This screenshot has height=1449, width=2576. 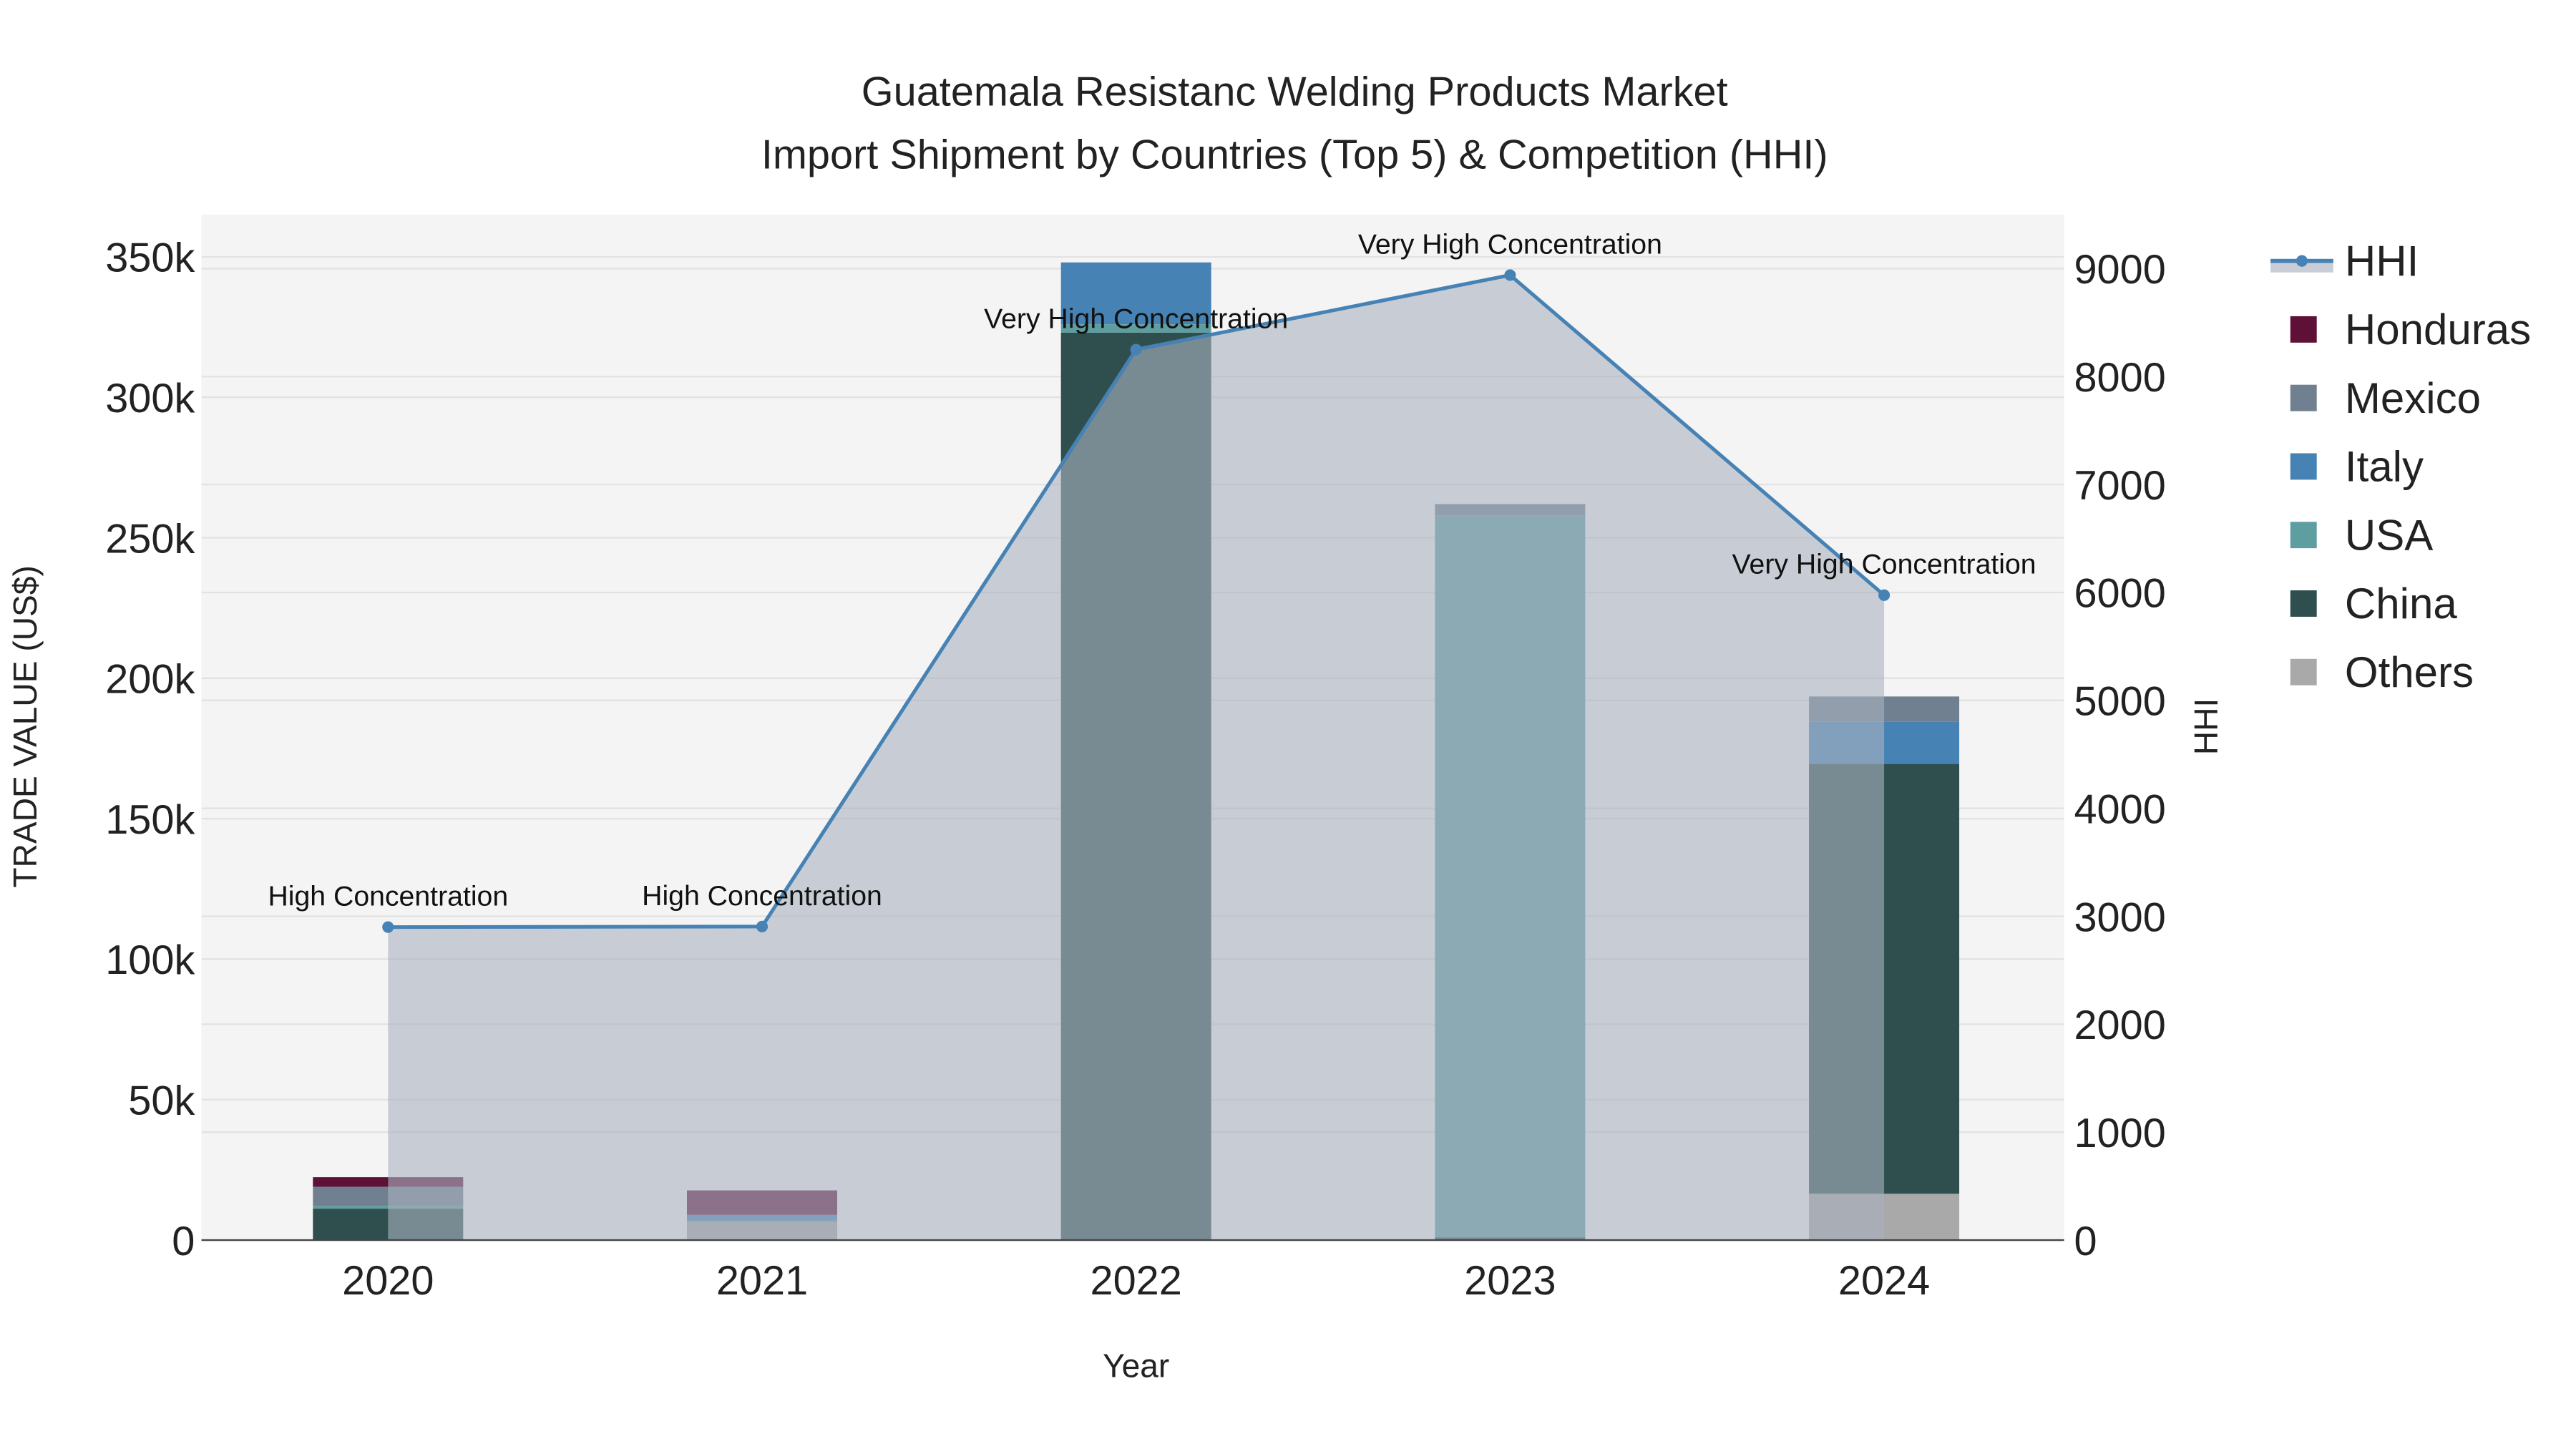 What do you see at coordinates (2119, 917) in the screenshot?
I see `y2-tick-label: 3000` at bounding box center [2119, 917].